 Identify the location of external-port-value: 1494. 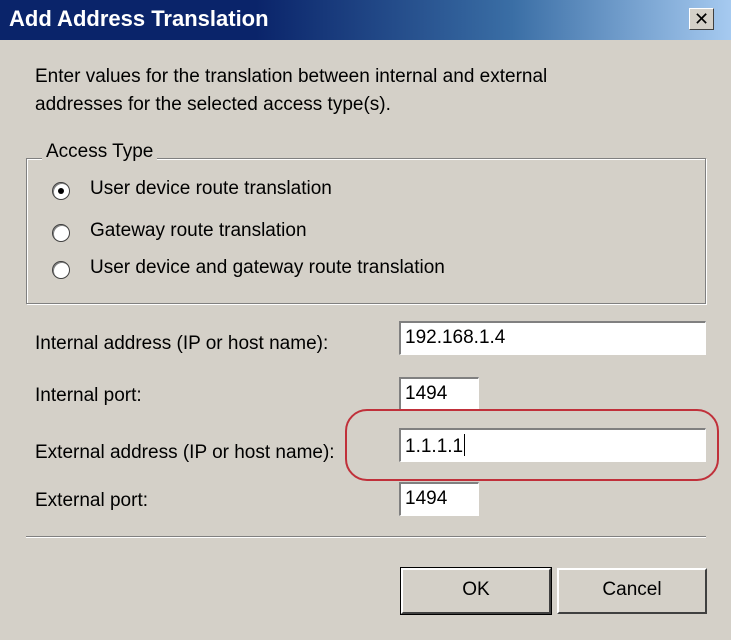
(426, 498).